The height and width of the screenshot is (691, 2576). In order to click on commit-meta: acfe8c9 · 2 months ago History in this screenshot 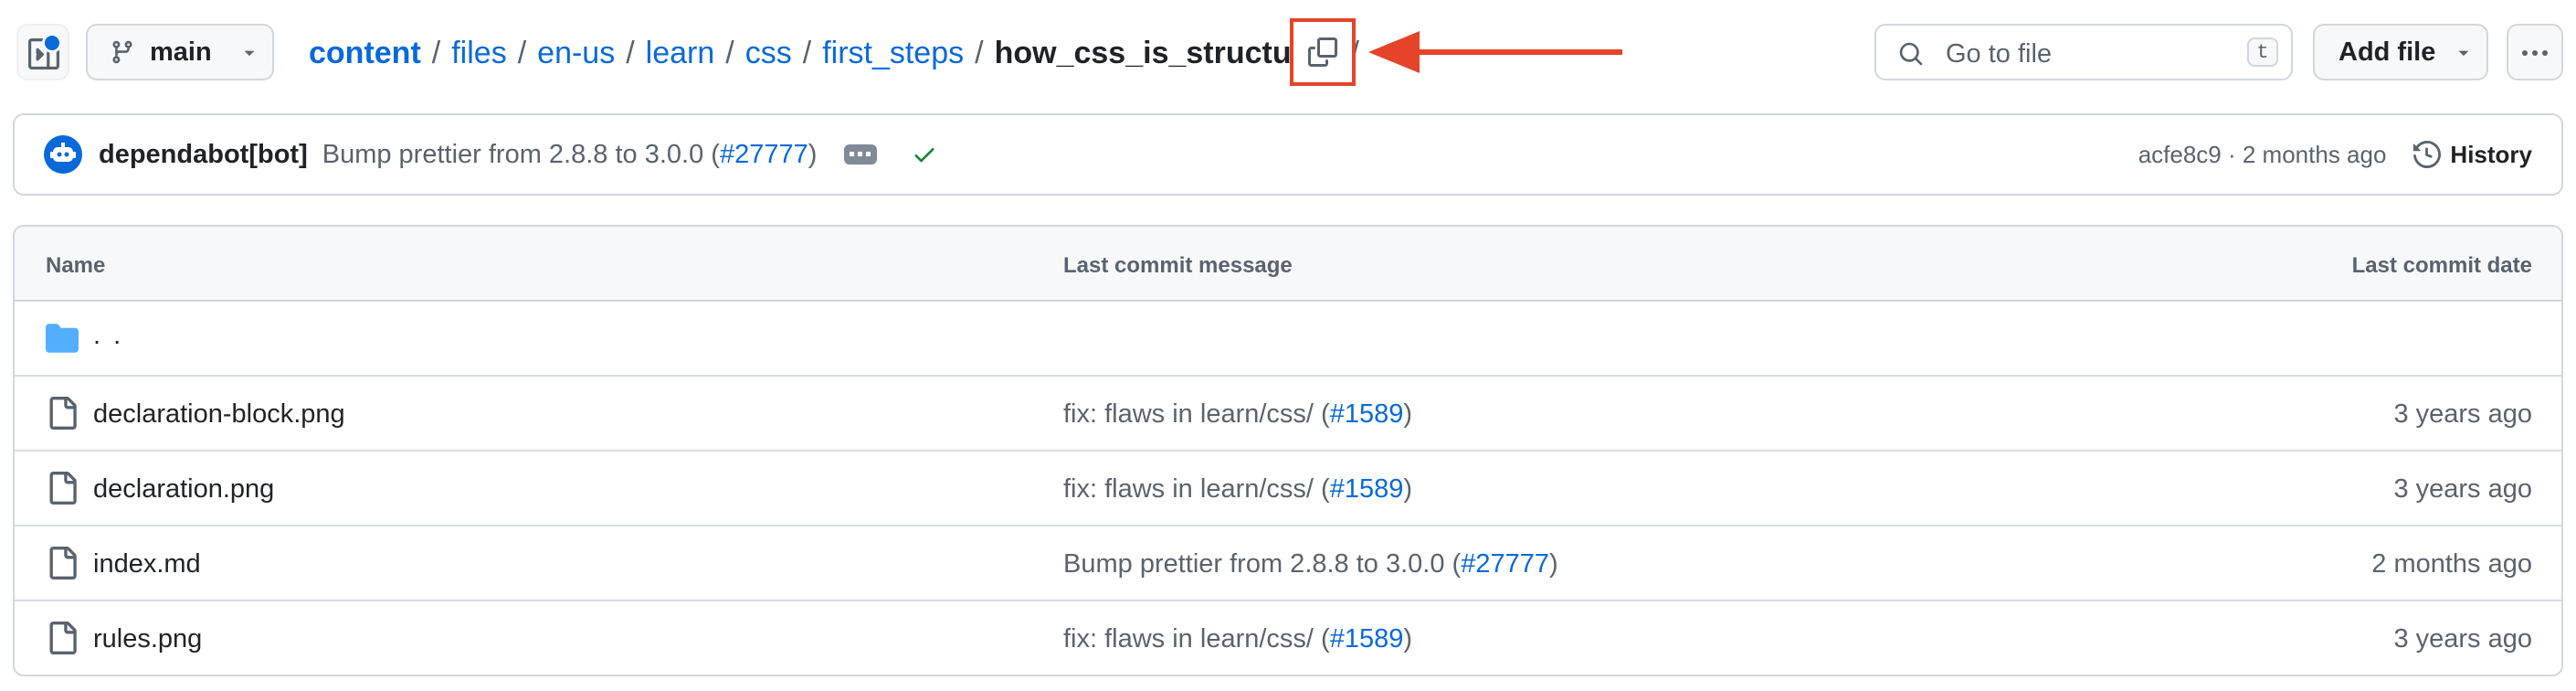, I will do `click(2349, 155)`.